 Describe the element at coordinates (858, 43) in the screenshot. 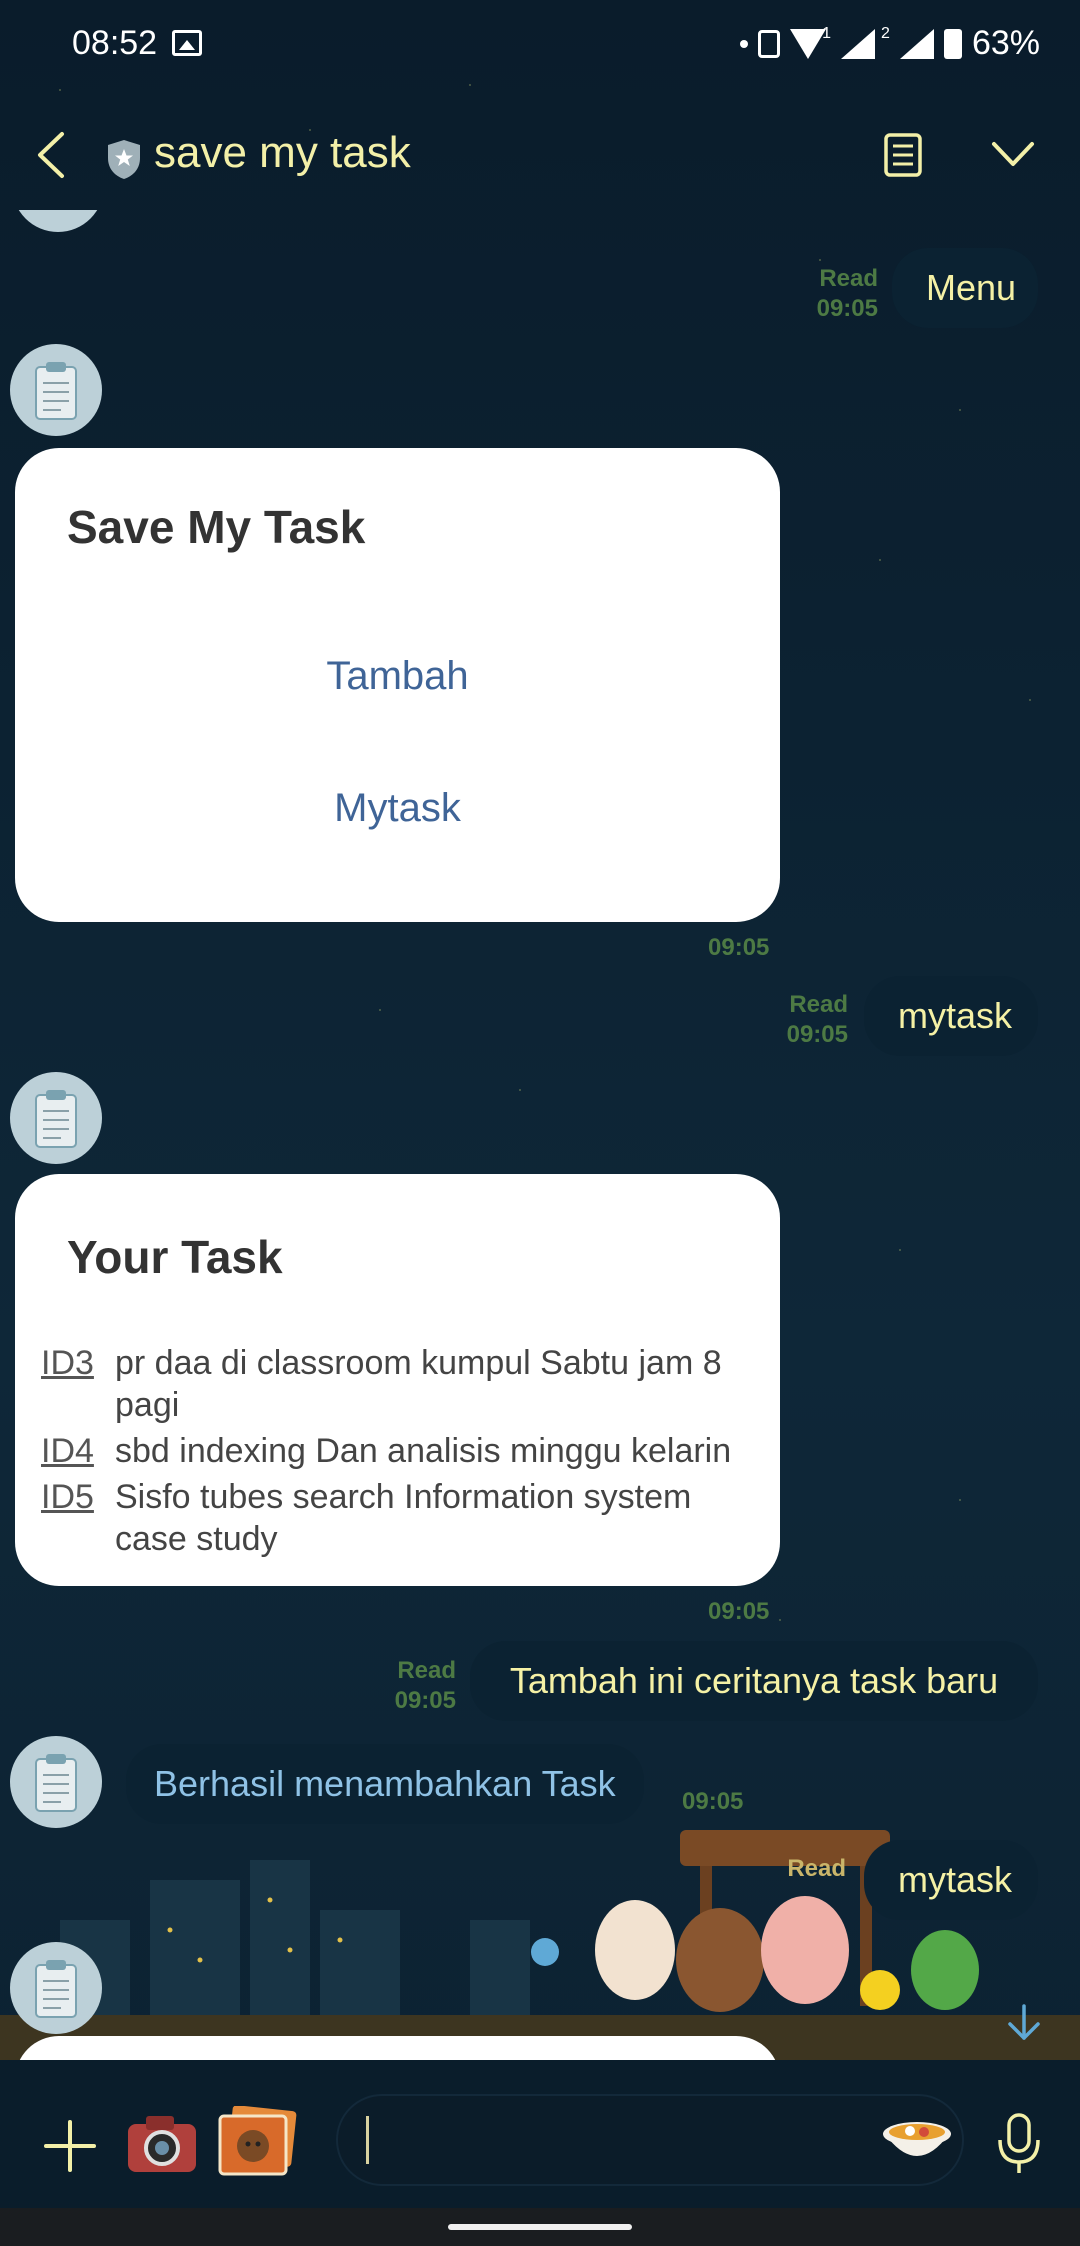

I see `signal-icon` at that location.